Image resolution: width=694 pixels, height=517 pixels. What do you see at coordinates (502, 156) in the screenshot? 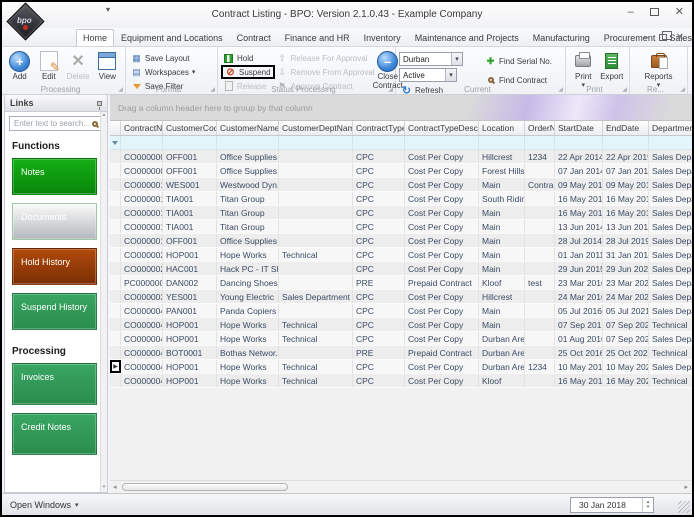
I see `grid-cell-location: Hillcrest` at bounding box center [502, 156].